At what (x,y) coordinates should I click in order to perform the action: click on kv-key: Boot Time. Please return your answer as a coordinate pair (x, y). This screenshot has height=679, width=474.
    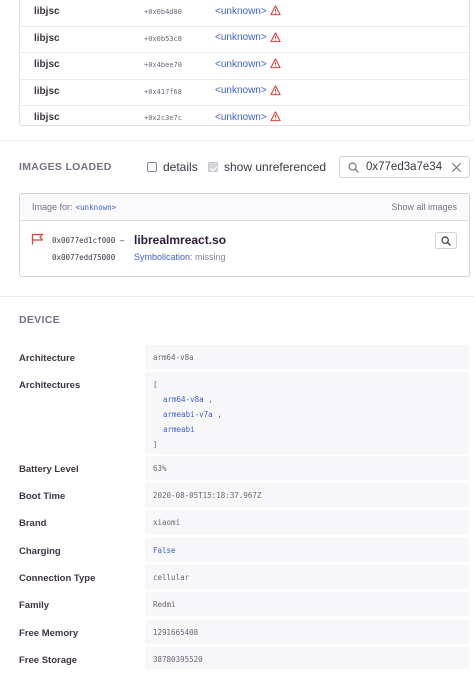
    Looking at the image, I should click on (42, 496).